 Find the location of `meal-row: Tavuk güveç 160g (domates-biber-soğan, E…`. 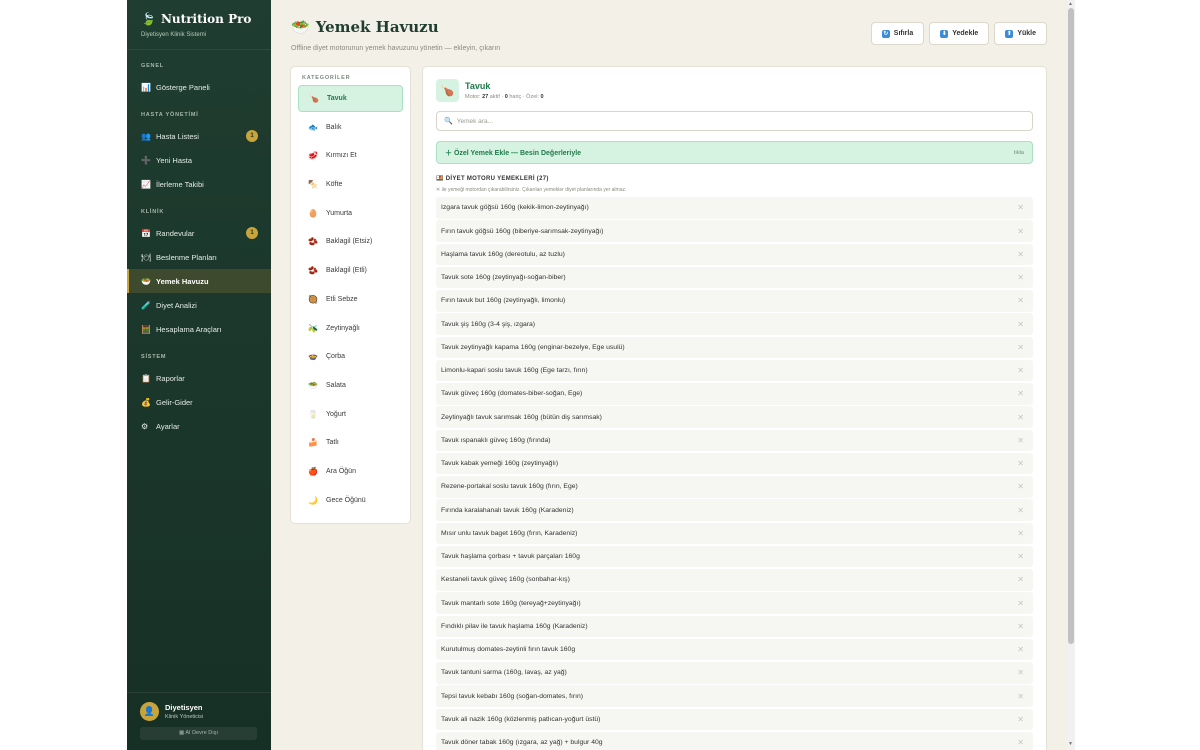

meal-row: Tavuk güveç 160g (domates-biber-soğan, E… is located at coordinates (734, 394).